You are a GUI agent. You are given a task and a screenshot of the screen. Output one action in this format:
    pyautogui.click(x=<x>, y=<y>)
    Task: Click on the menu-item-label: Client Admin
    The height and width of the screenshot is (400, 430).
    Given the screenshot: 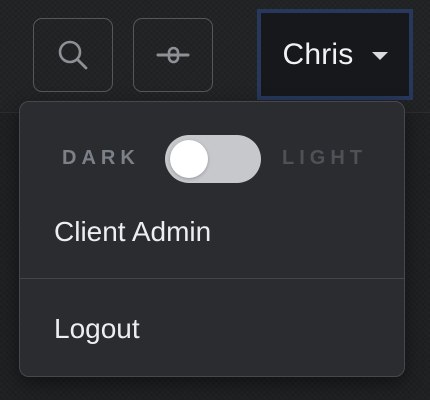 What is the action you would take?
    pyautogui.click(x=133, y=231)
    